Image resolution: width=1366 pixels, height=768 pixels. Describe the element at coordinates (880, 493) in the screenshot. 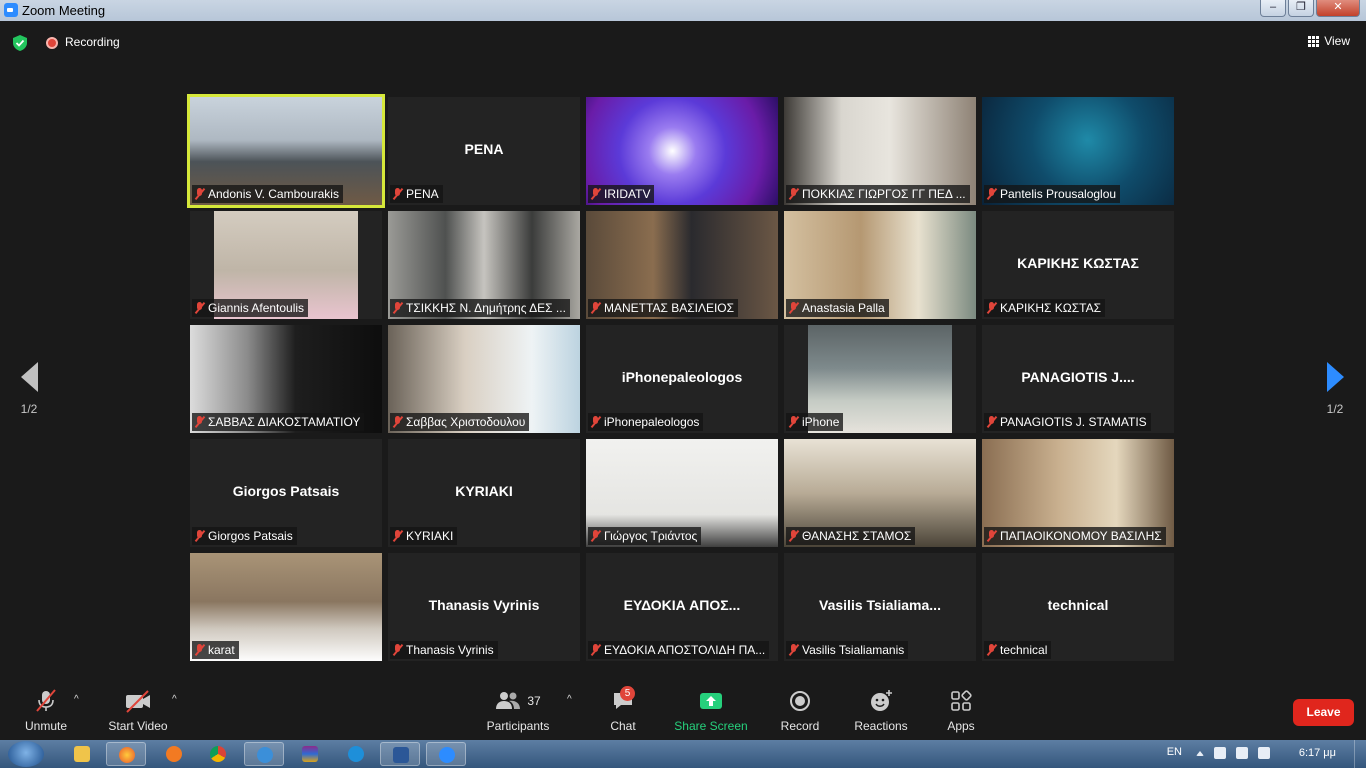

I see `participant-tile: ΘΑΝΑΣΗΣ ΣΤΑΜΟΣ` at that location.